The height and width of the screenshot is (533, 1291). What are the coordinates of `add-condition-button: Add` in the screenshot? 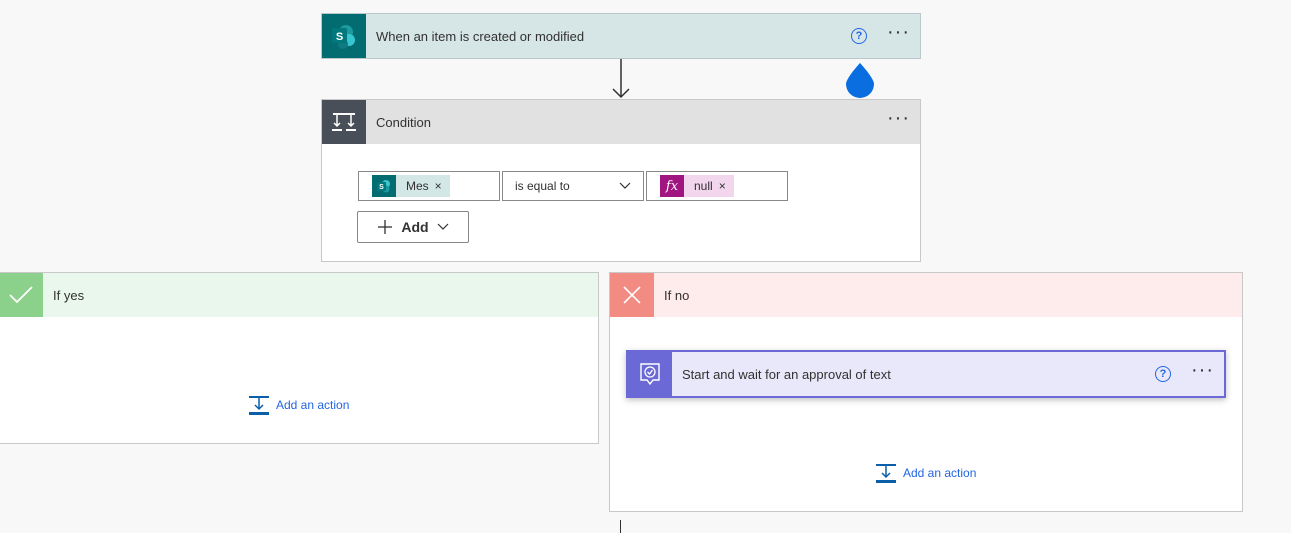 It's located at (413, 227).